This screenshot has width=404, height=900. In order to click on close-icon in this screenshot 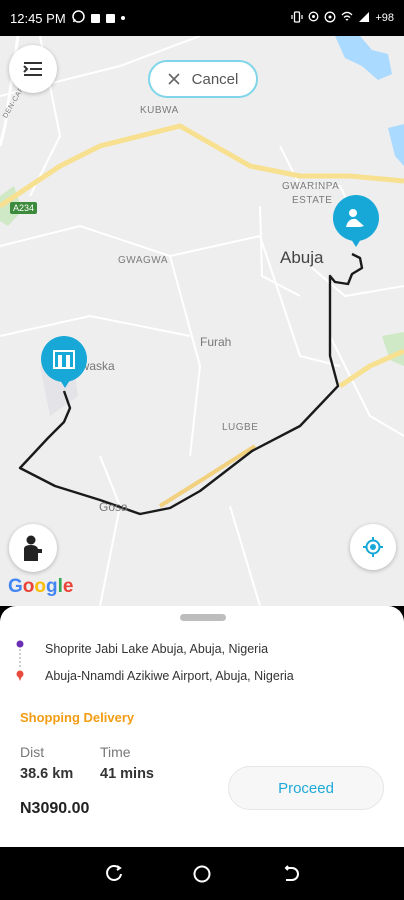, I will do `click(174, 79)`.